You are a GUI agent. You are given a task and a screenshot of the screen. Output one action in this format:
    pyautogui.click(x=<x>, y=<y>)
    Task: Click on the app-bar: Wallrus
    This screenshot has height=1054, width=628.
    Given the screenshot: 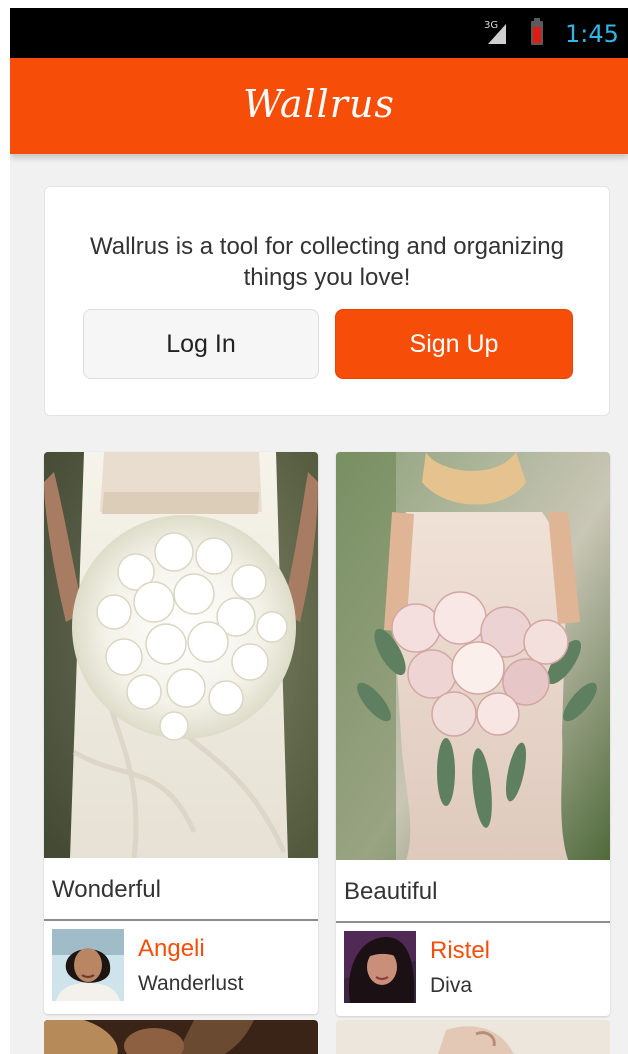 What is the action you would take?
    pyautogui.click(x=319, y=106)
    